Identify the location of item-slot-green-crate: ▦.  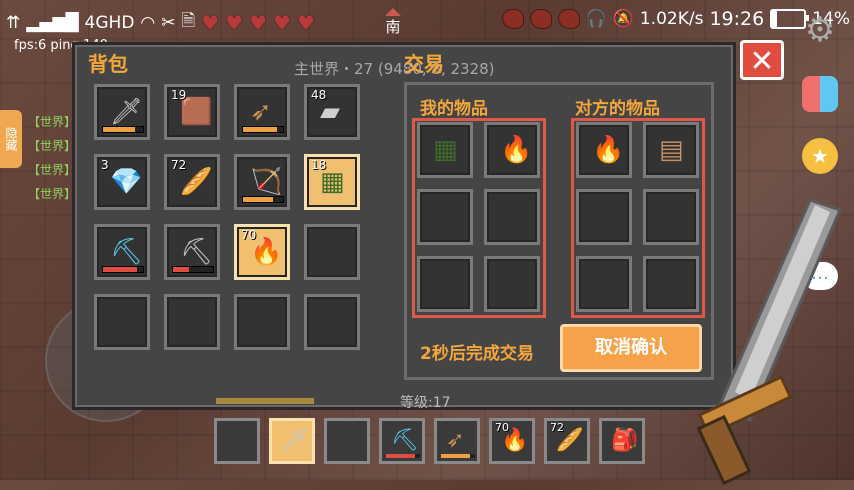
(445, 150).